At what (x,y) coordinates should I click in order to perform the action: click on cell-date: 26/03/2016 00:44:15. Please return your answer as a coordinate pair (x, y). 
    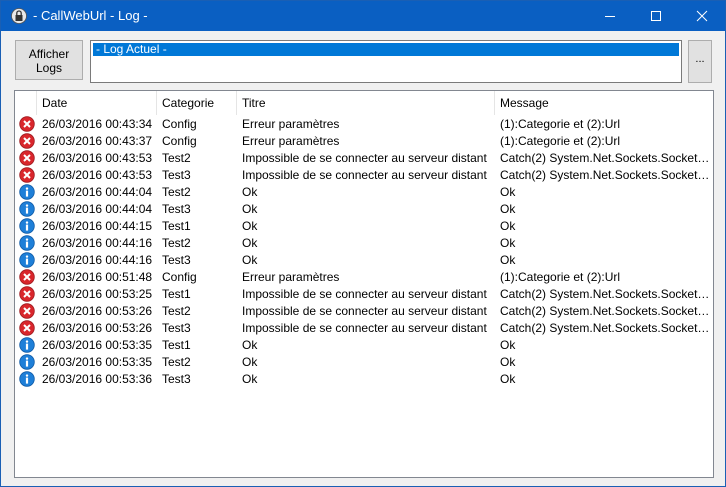
    Looking at the image, I should click on (97, 226).